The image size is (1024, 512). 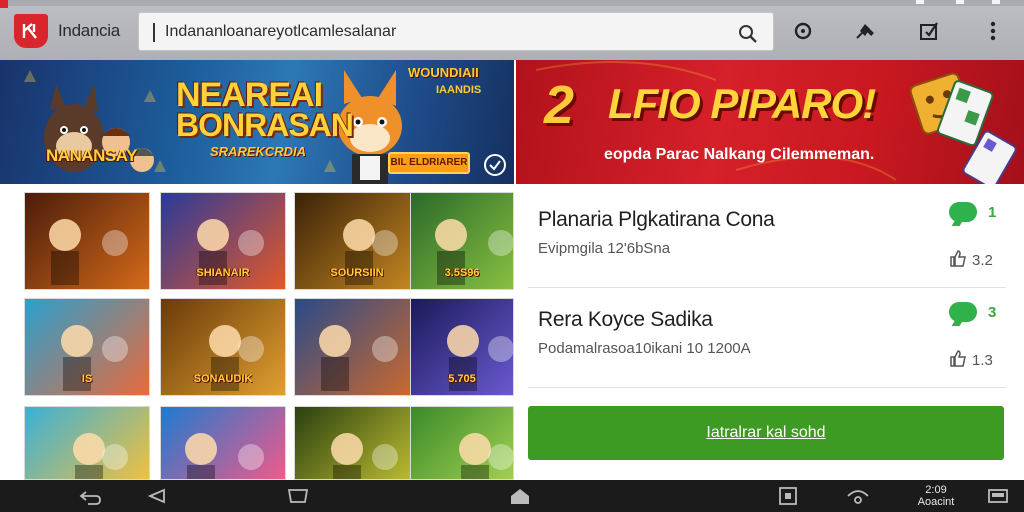 I want to click on list-item-title: Planaria Plgkatirana Cona, so click(x=656, y=220).